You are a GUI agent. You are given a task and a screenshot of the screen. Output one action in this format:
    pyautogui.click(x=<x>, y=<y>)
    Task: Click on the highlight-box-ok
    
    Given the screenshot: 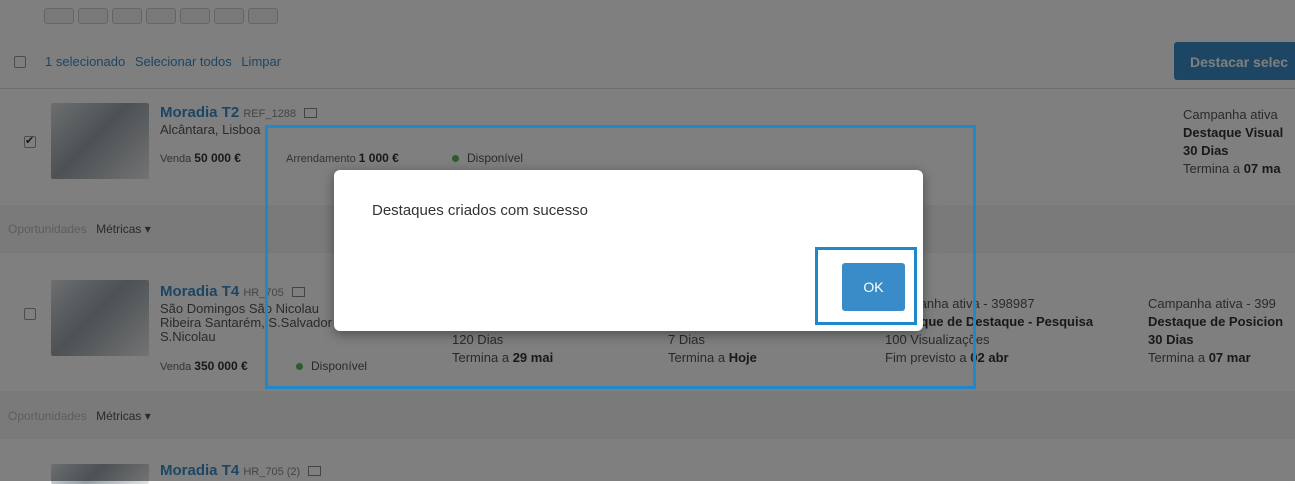 What is the action you would take?
    pyautogui.click(x=866, y=286)
    